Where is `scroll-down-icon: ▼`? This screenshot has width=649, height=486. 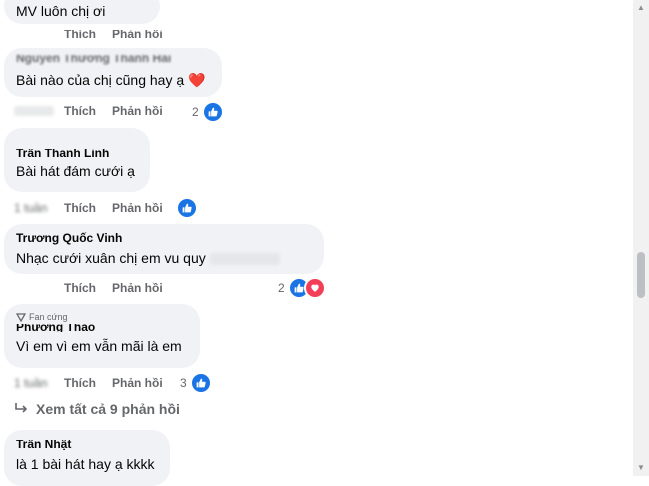 scroll-down-icon: ▼ is located at coordinates (641, 468).